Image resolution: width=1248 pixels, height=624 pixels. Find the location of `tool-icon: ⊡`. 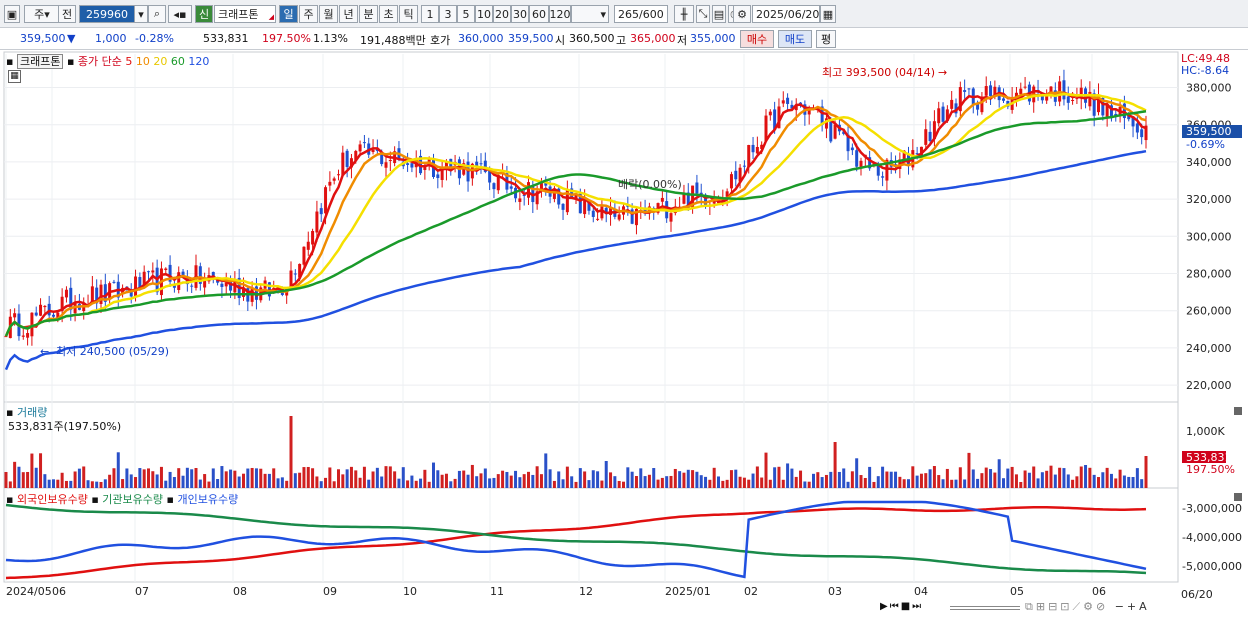

tool-icon: ⊡ is located at coordinates (1066, 606).